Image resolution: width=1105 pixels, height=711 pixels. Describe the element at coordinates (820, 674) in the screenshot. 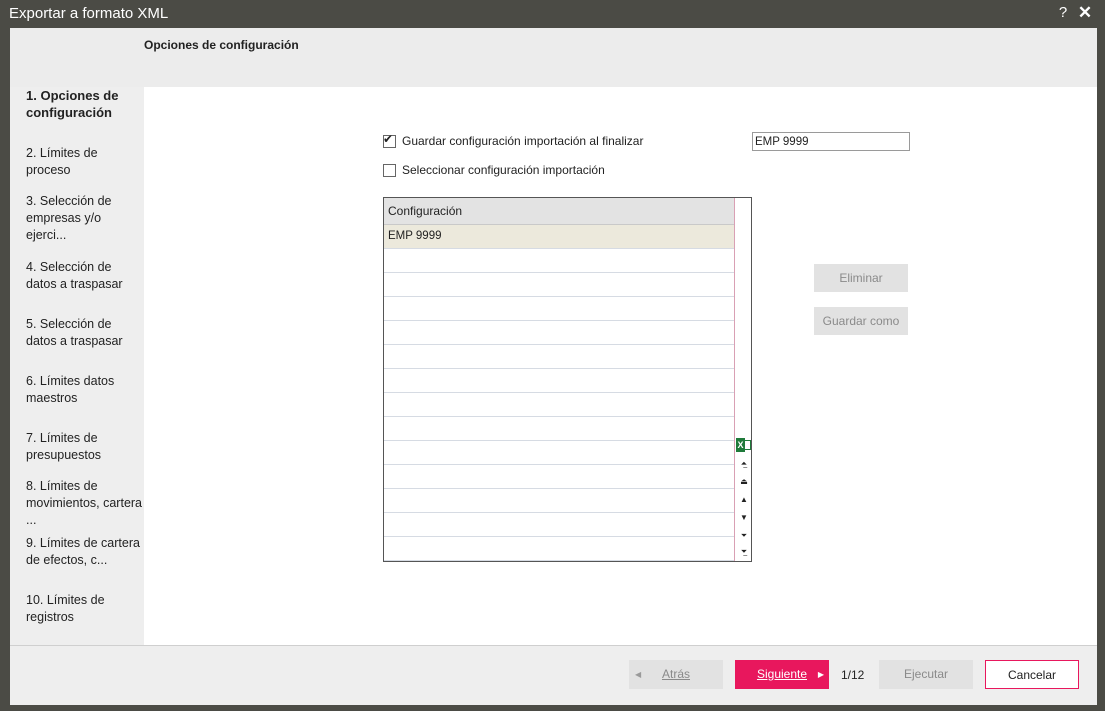

I see `next-arrow-icon: ▶` at that location.